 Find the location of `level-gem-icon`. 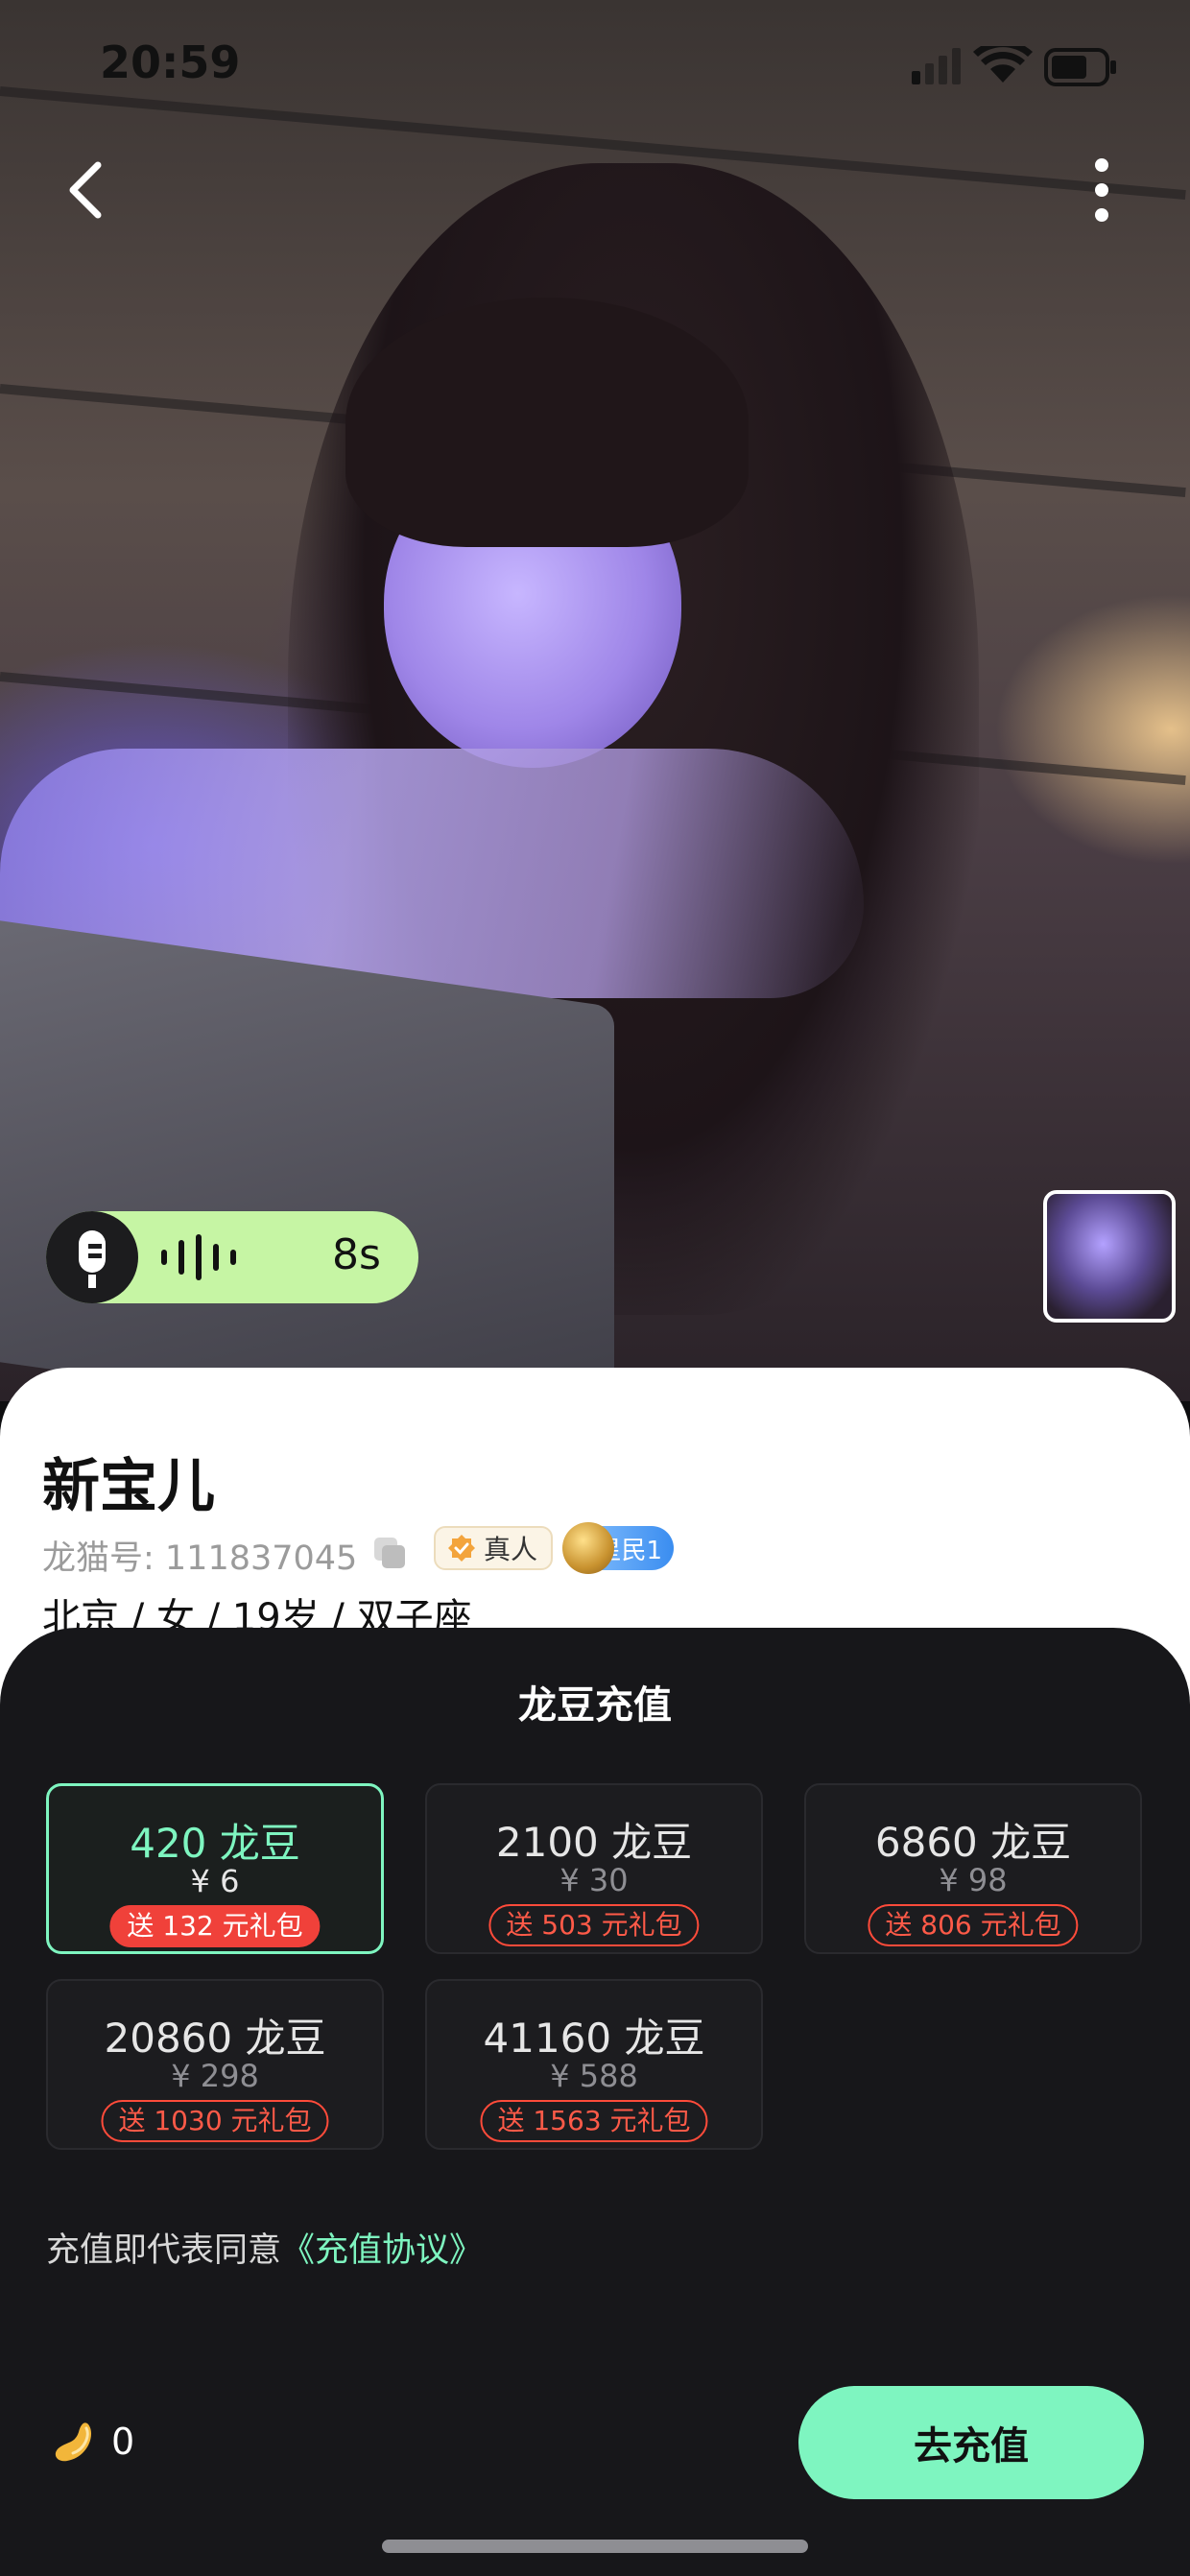

level-gem-icon is located at coordinates (588, 1548).